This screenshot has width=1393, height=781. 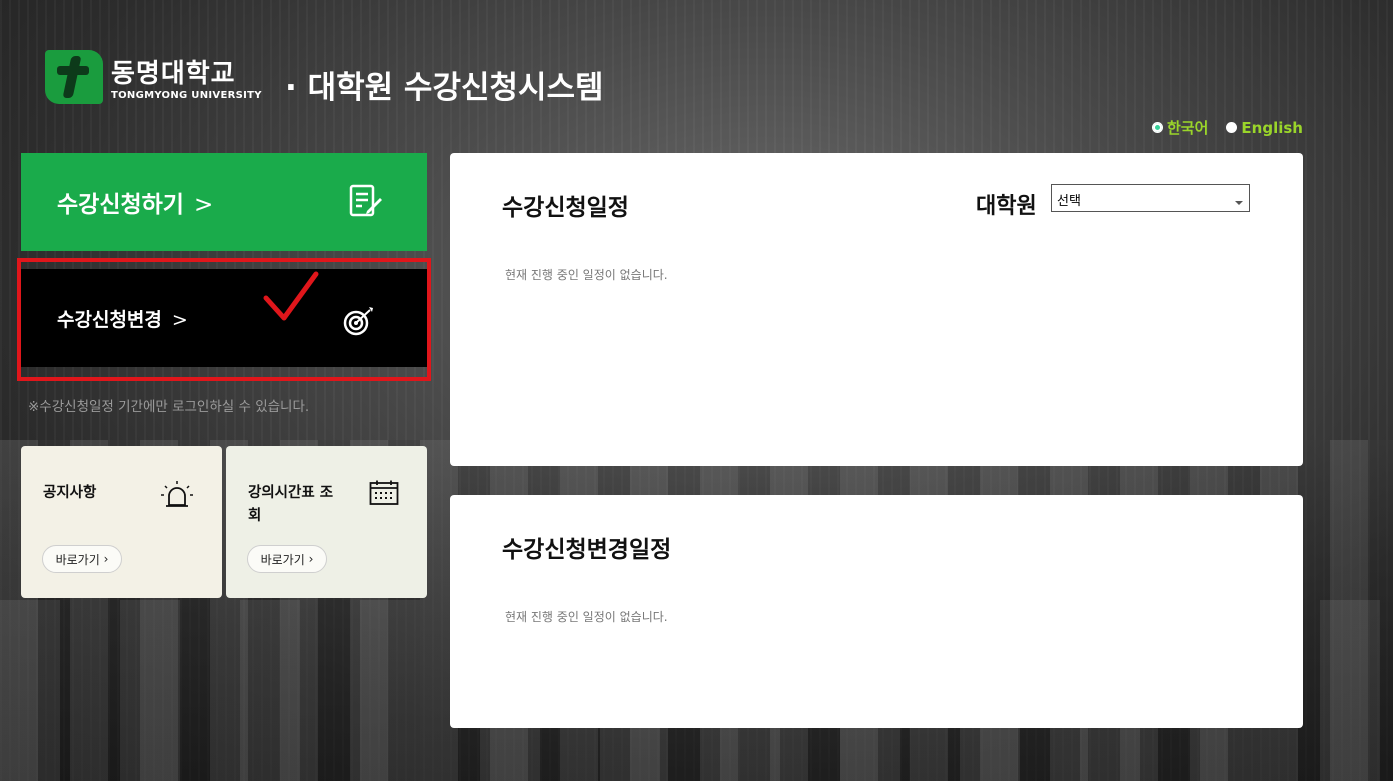 I want to click on notice-card-title: 공지사항, so click(x=70, y=493).